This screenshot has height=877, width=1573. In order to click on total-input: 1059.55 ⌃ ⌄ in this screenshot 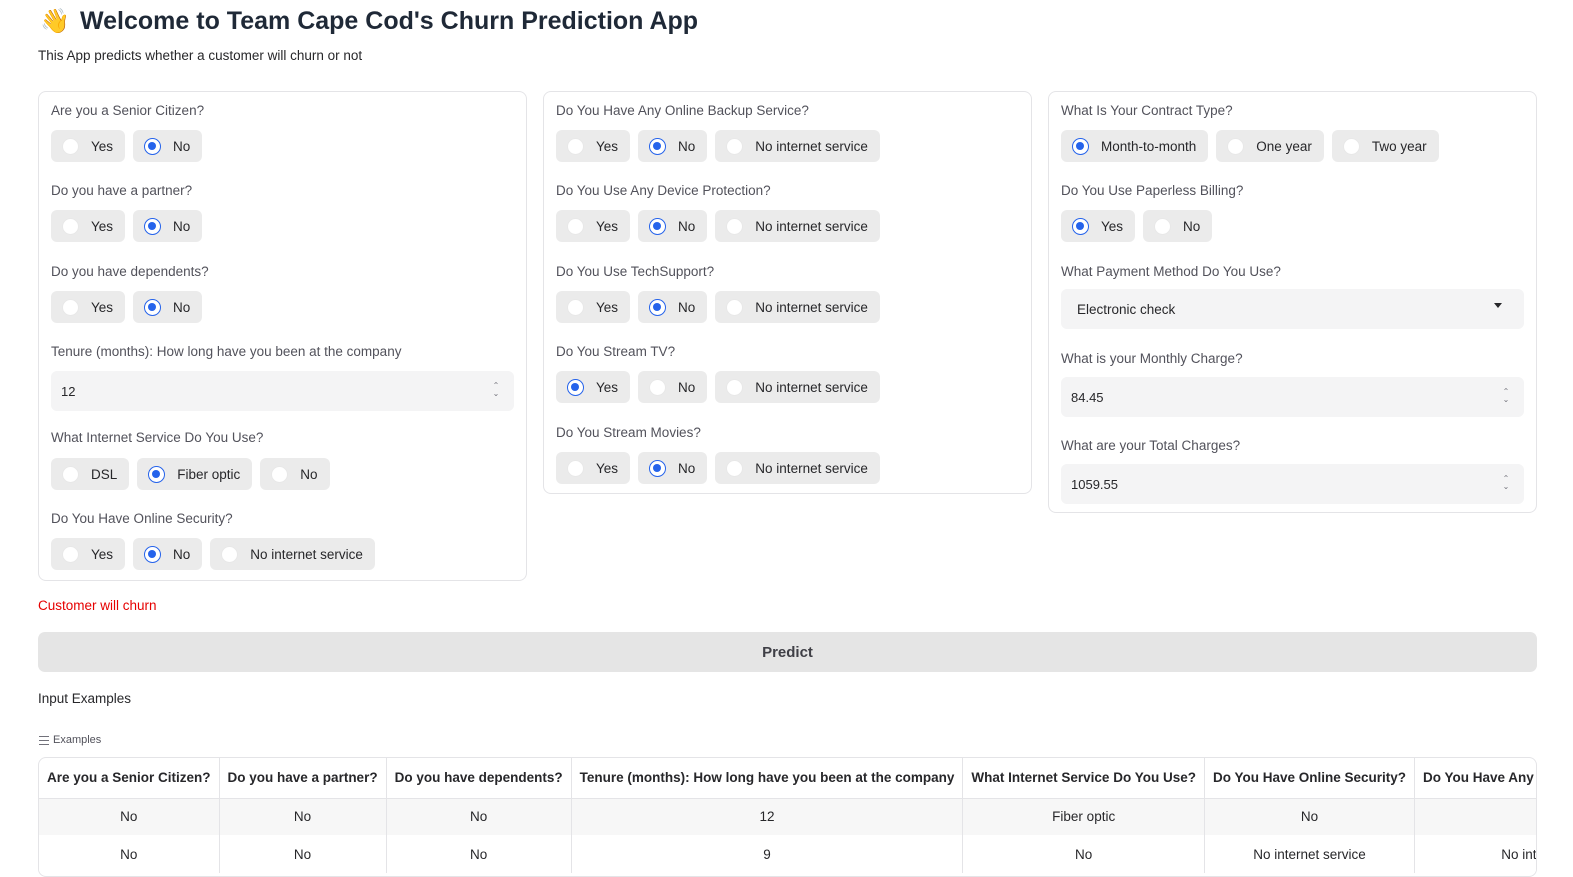, I will do `click(1292, 484)`.